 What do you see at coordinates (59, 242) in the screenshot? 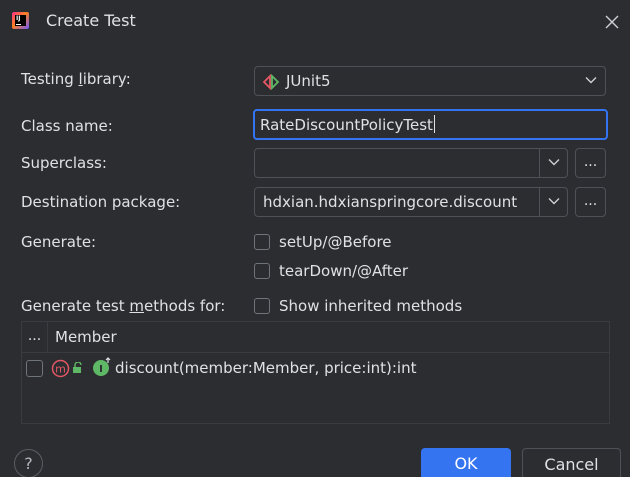
I see `generate-label: Generate:` at bounding box center [59, 242].